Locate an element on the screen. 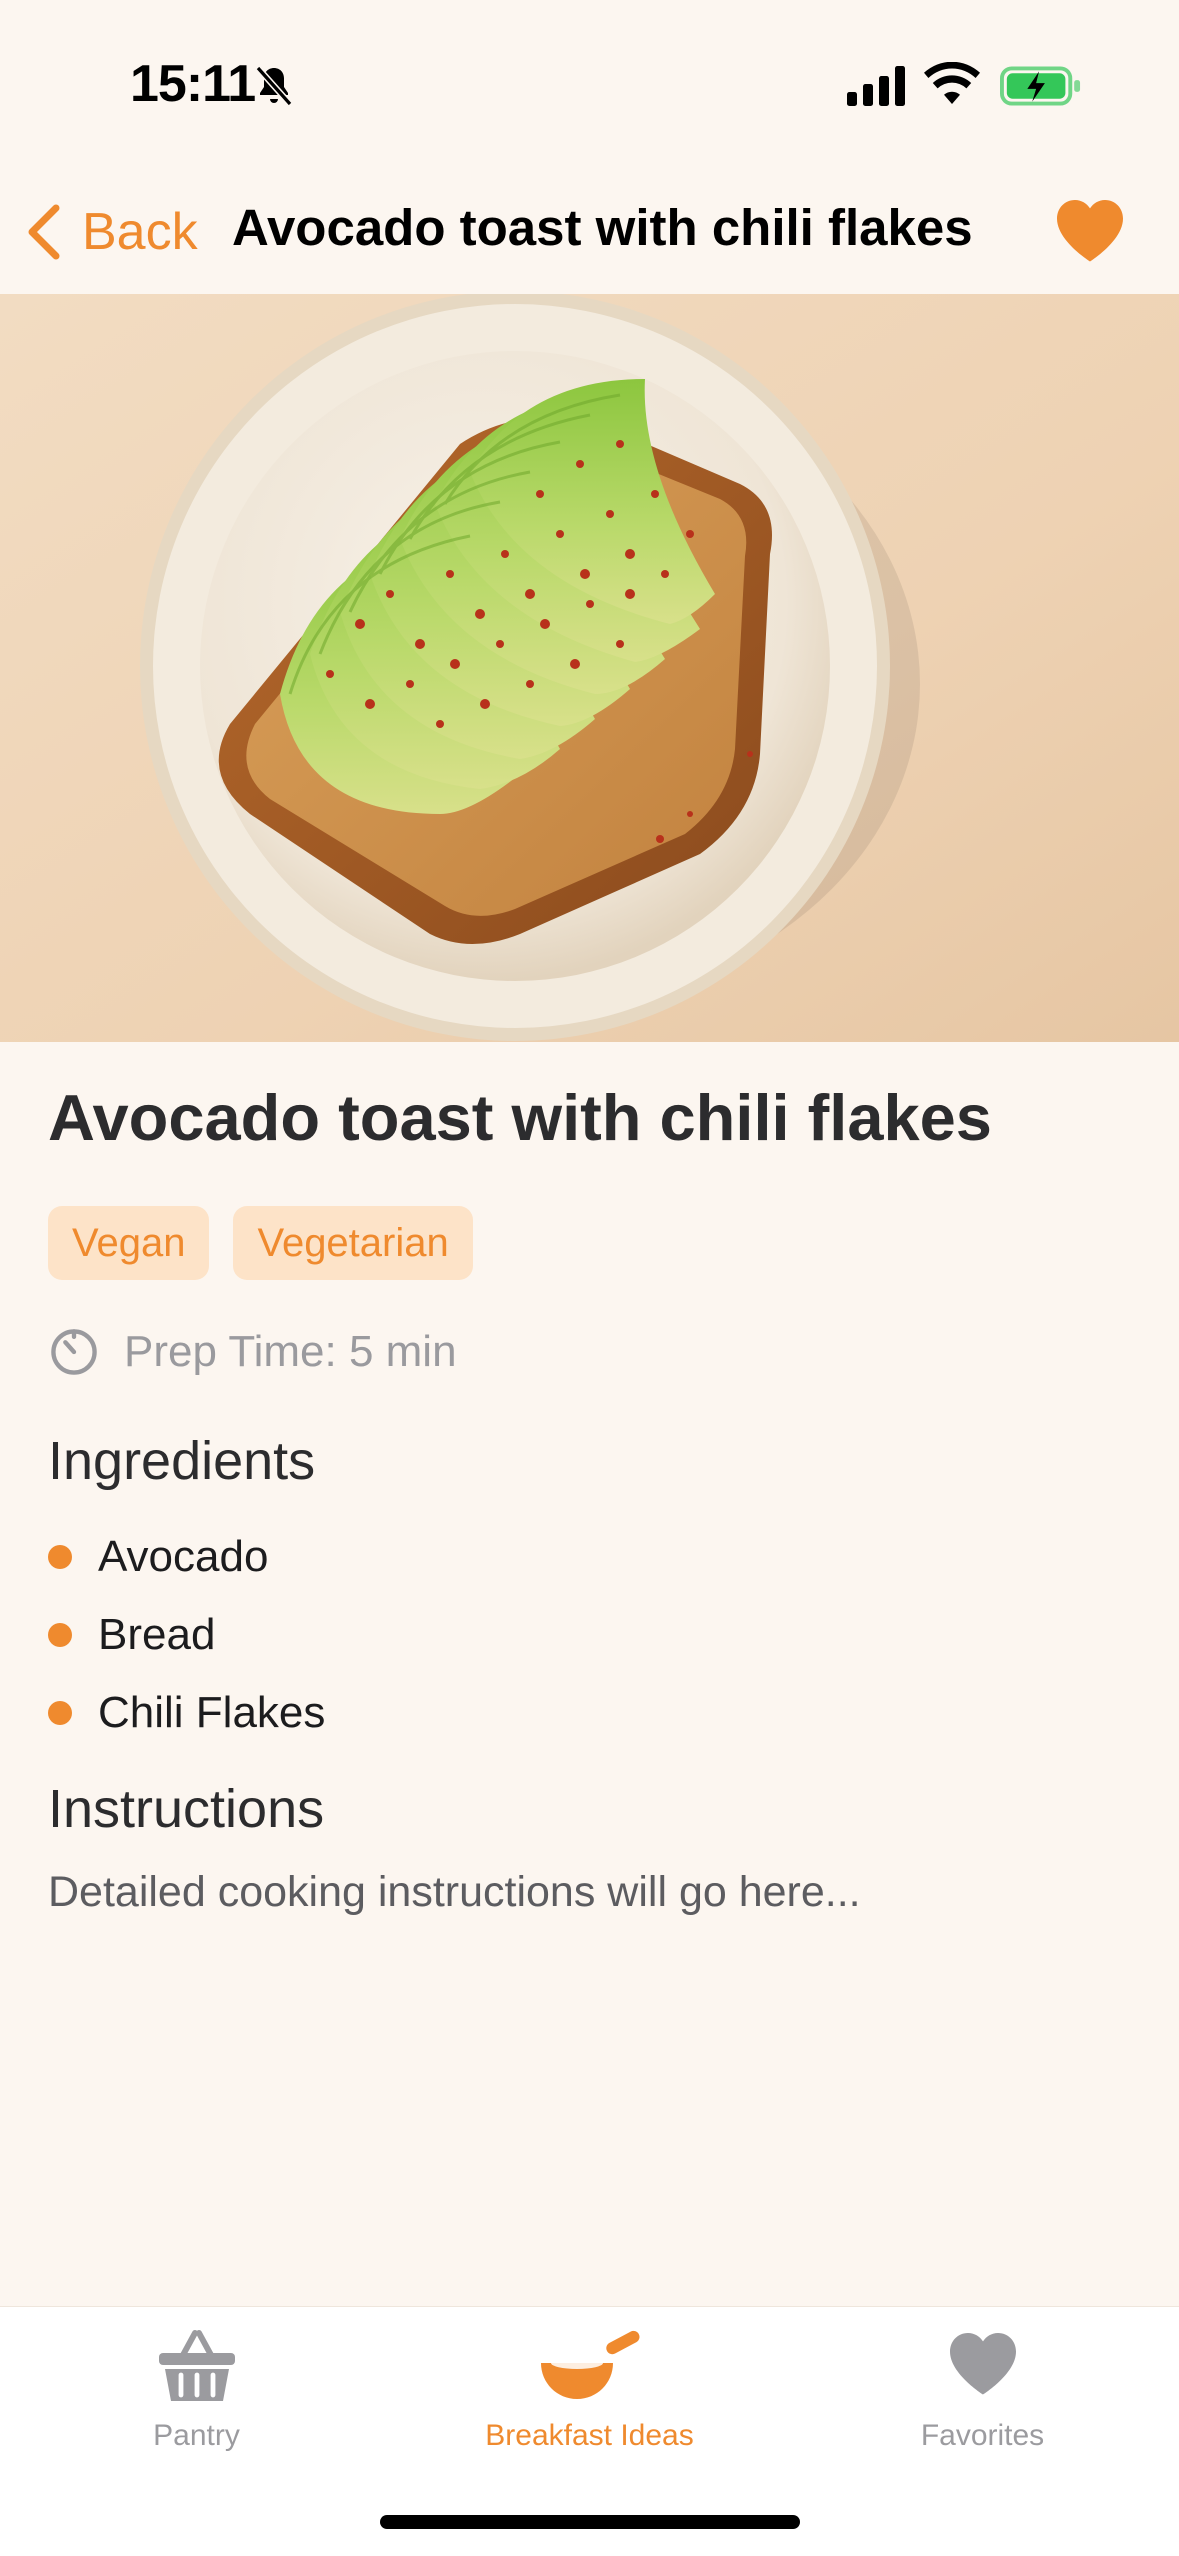 This screenshot has width=1179, height=2556. tag-vegetarian: Vegetarian is located at coordinates (353, 1243).